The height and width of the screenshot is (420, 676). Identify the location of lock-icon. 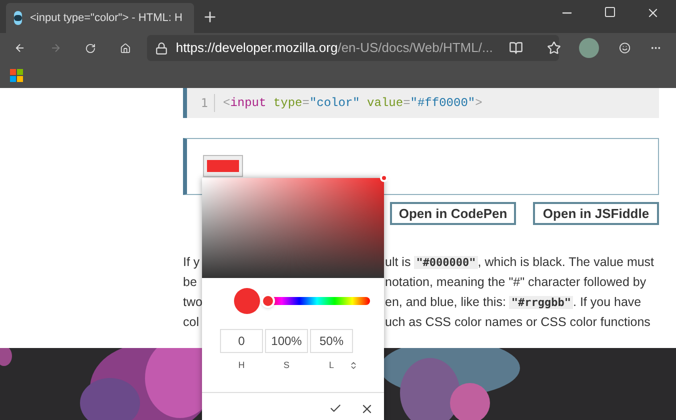
(161, 48).